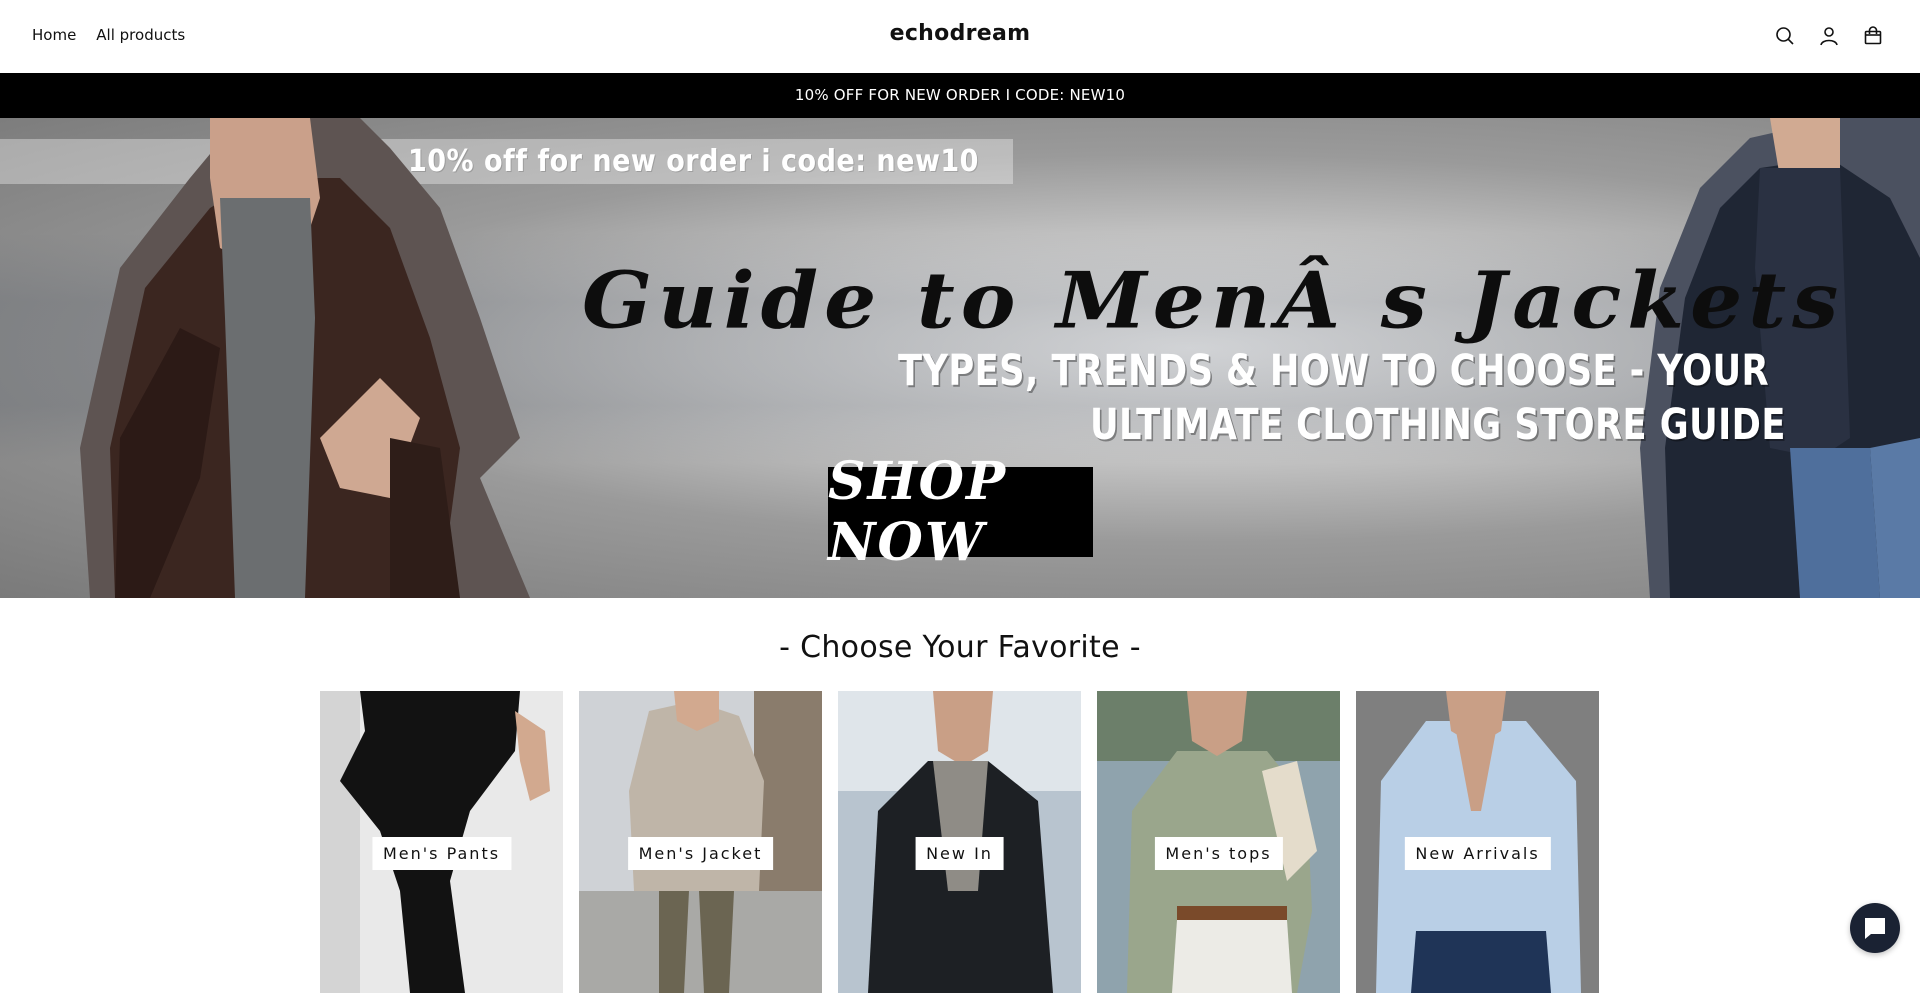 The height and width of the screenshot is (993, 1920). What do you see at coordinates (700, 853) in the screenshot?
I see `collection-label: Men's Jacket` at bounding box center [700, 853].